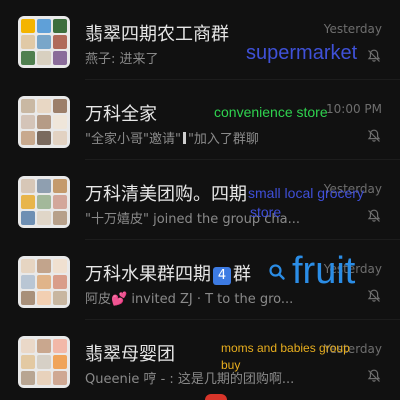  What do you see at coordinates (271, 112) in the screenshot?
I see `annotation-convenience-store: convenience store` at bounding box center [271, 112].